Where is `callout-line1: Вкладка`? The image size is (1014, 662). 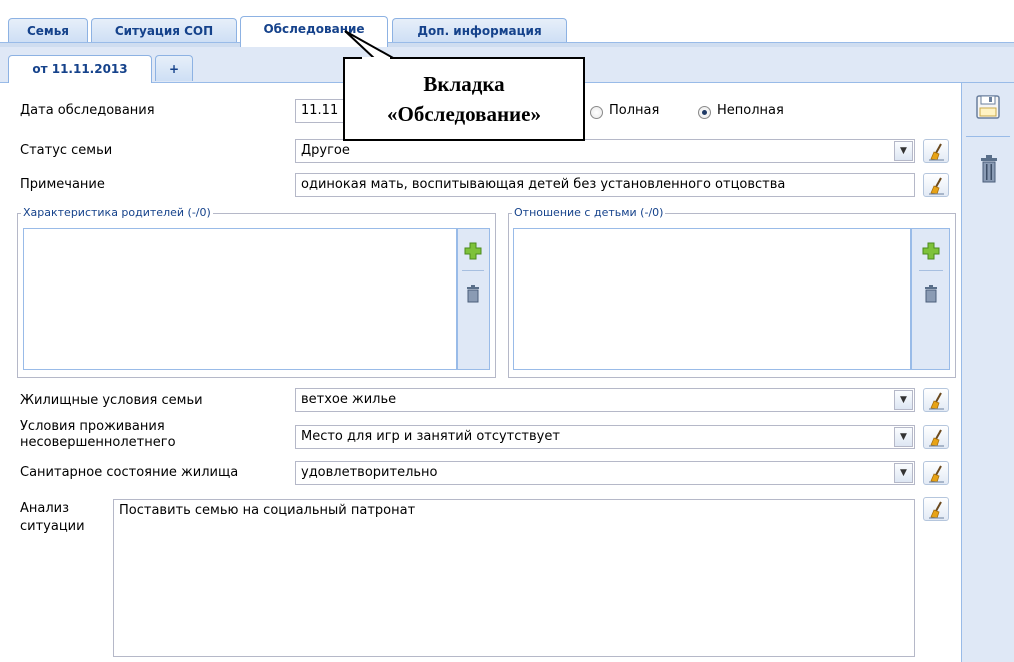 callout-line1: Вкладка is located at coordinates (464, 84).